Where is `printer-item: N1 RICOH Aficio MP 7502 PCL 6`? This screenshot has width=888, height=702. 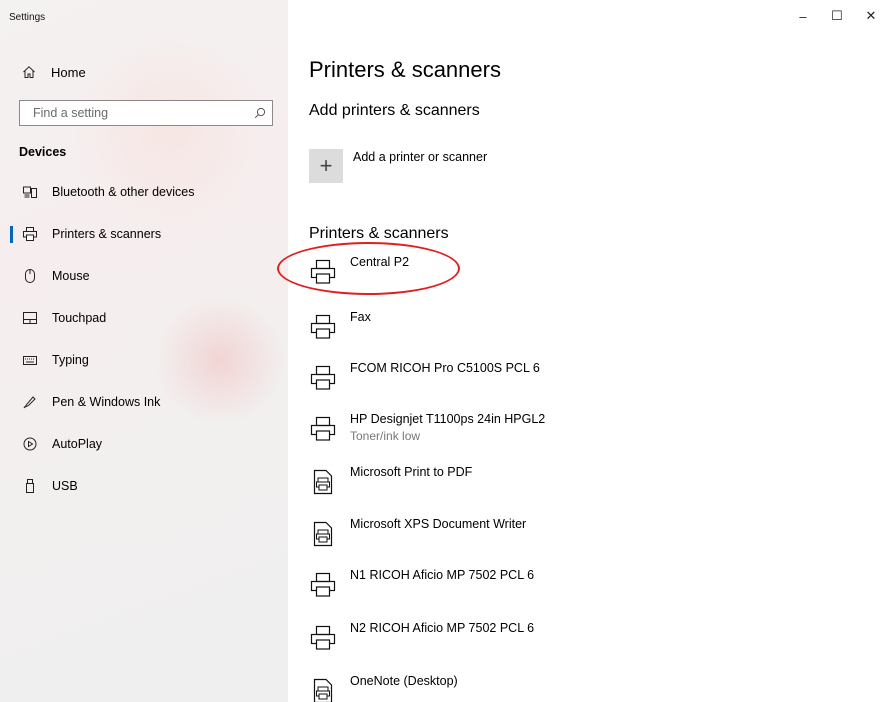 printer-item: N1 RICOH Aficio MP 7502 PCL 6 is located at coordinates (519, 585).